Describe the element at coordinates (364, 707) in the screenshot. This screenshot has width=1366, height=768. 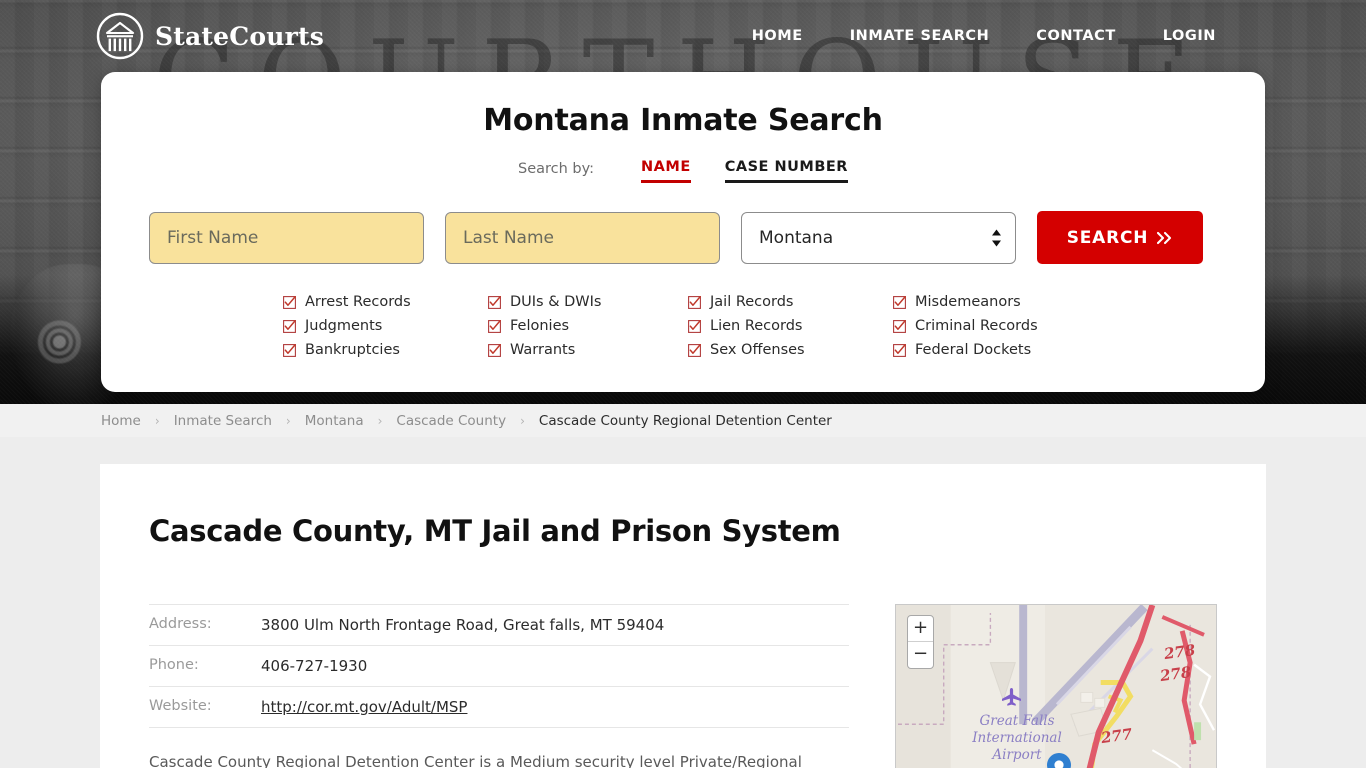
I see `website-link: http://cor.mt.gov/Adult/MSP` at that location.